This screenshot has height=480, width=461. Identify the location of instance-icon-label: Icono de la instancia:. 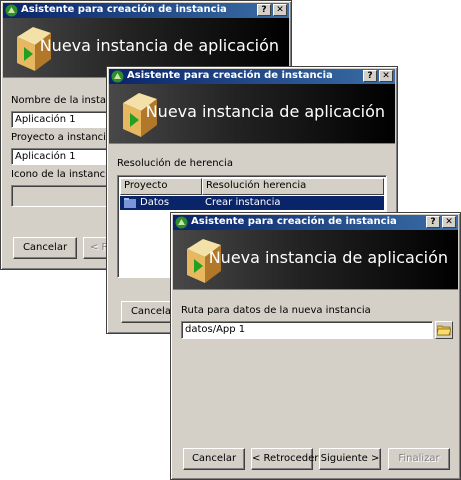
(64, 174).